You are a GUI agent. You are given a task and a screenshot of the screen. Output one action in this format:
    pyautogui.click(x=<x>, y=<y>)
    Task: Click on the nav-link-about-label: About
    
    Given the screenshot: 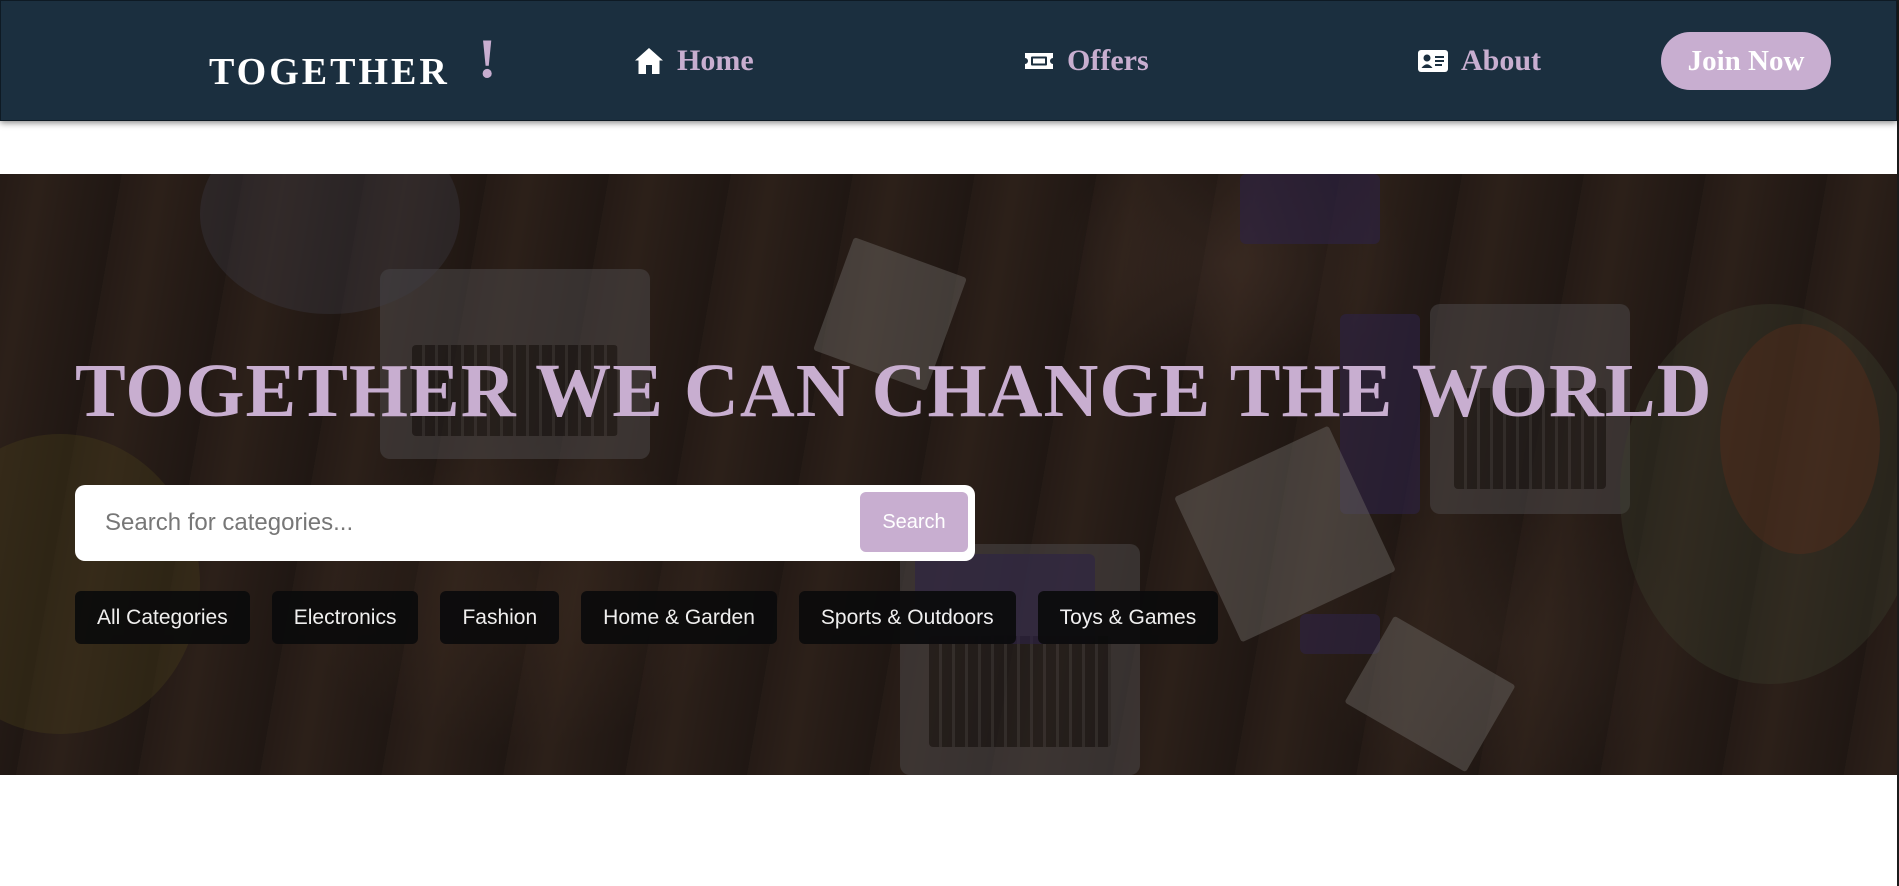 What is the action you would take?
    pyautogui.click(x=1501, y=60)
    